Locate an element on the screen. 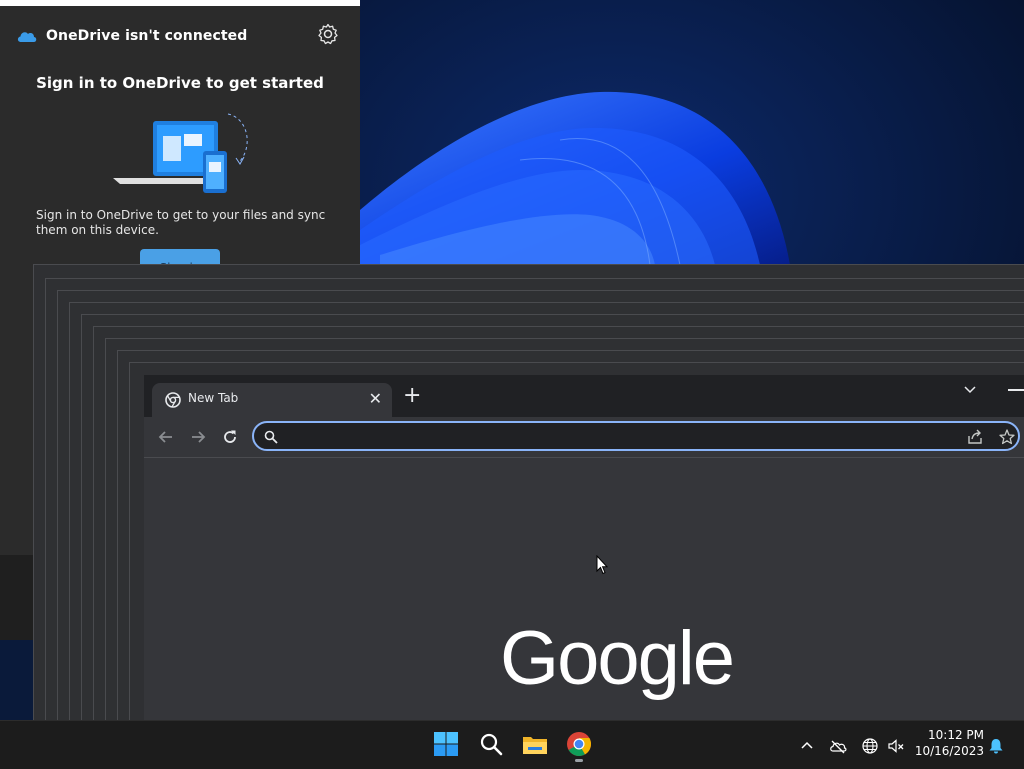 This screenshot has width=1024, height=769. tab-title: New Tab is located at coordinates (213, 398).